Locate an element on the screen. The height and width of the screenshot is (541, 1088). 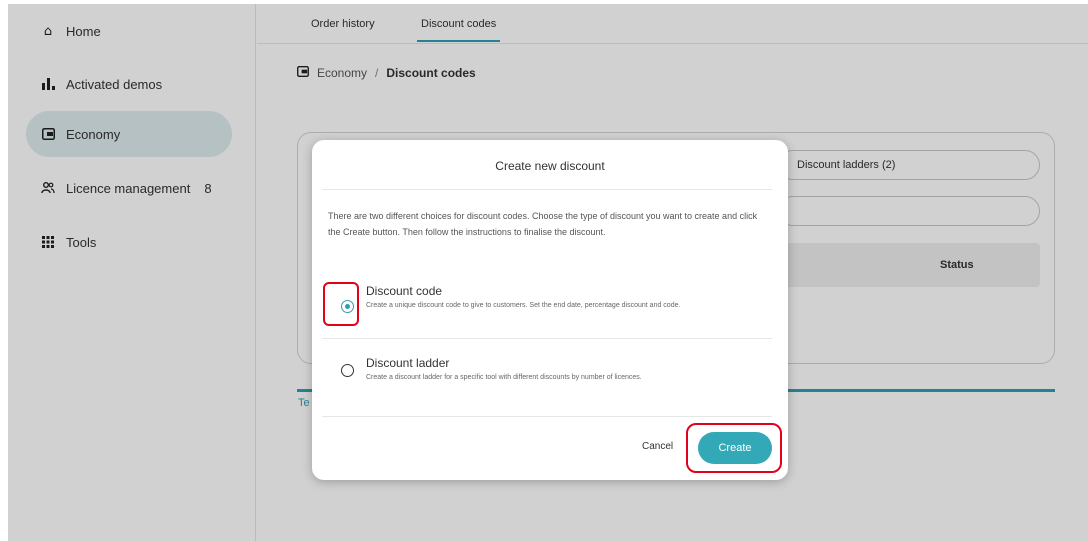
discount-ladder-radio is located at coordinates (347, 370).